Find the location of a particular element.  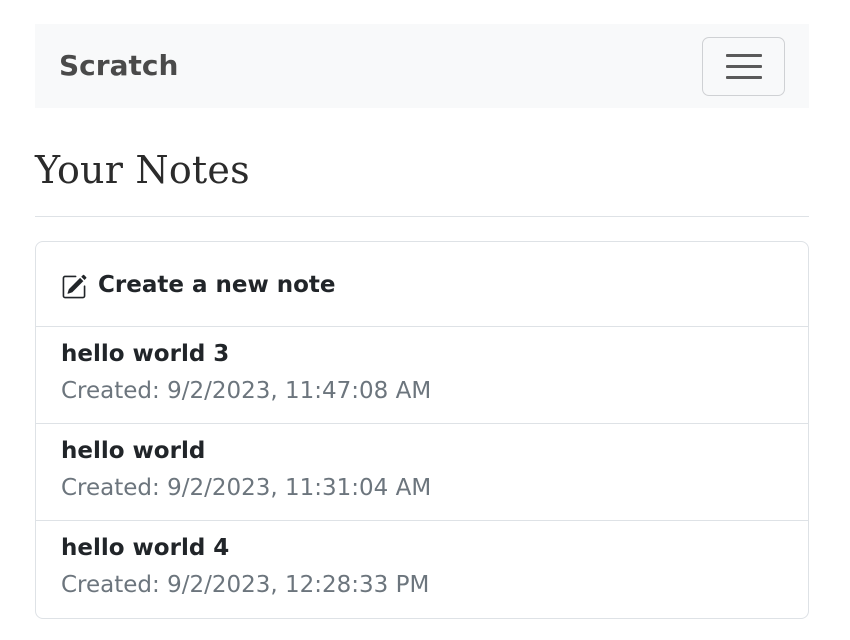

brand-link: Scratch is located at coordinates (118, 66).